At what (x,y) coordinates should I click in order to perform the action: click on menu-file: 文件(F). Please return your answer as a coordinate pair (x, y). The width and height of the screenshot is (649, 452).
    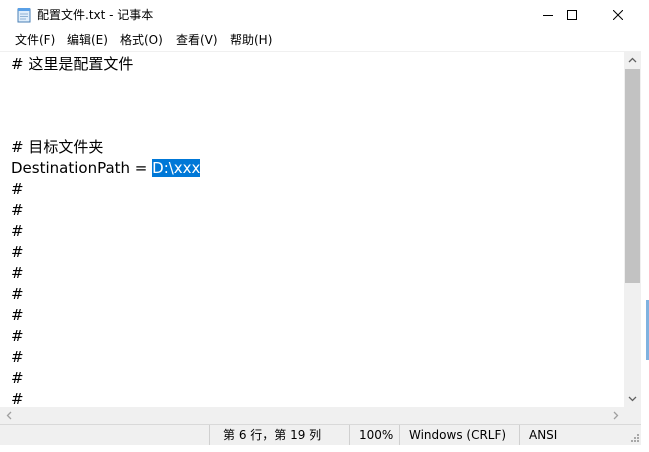
    Looking at the image, I should click on (35, 40).